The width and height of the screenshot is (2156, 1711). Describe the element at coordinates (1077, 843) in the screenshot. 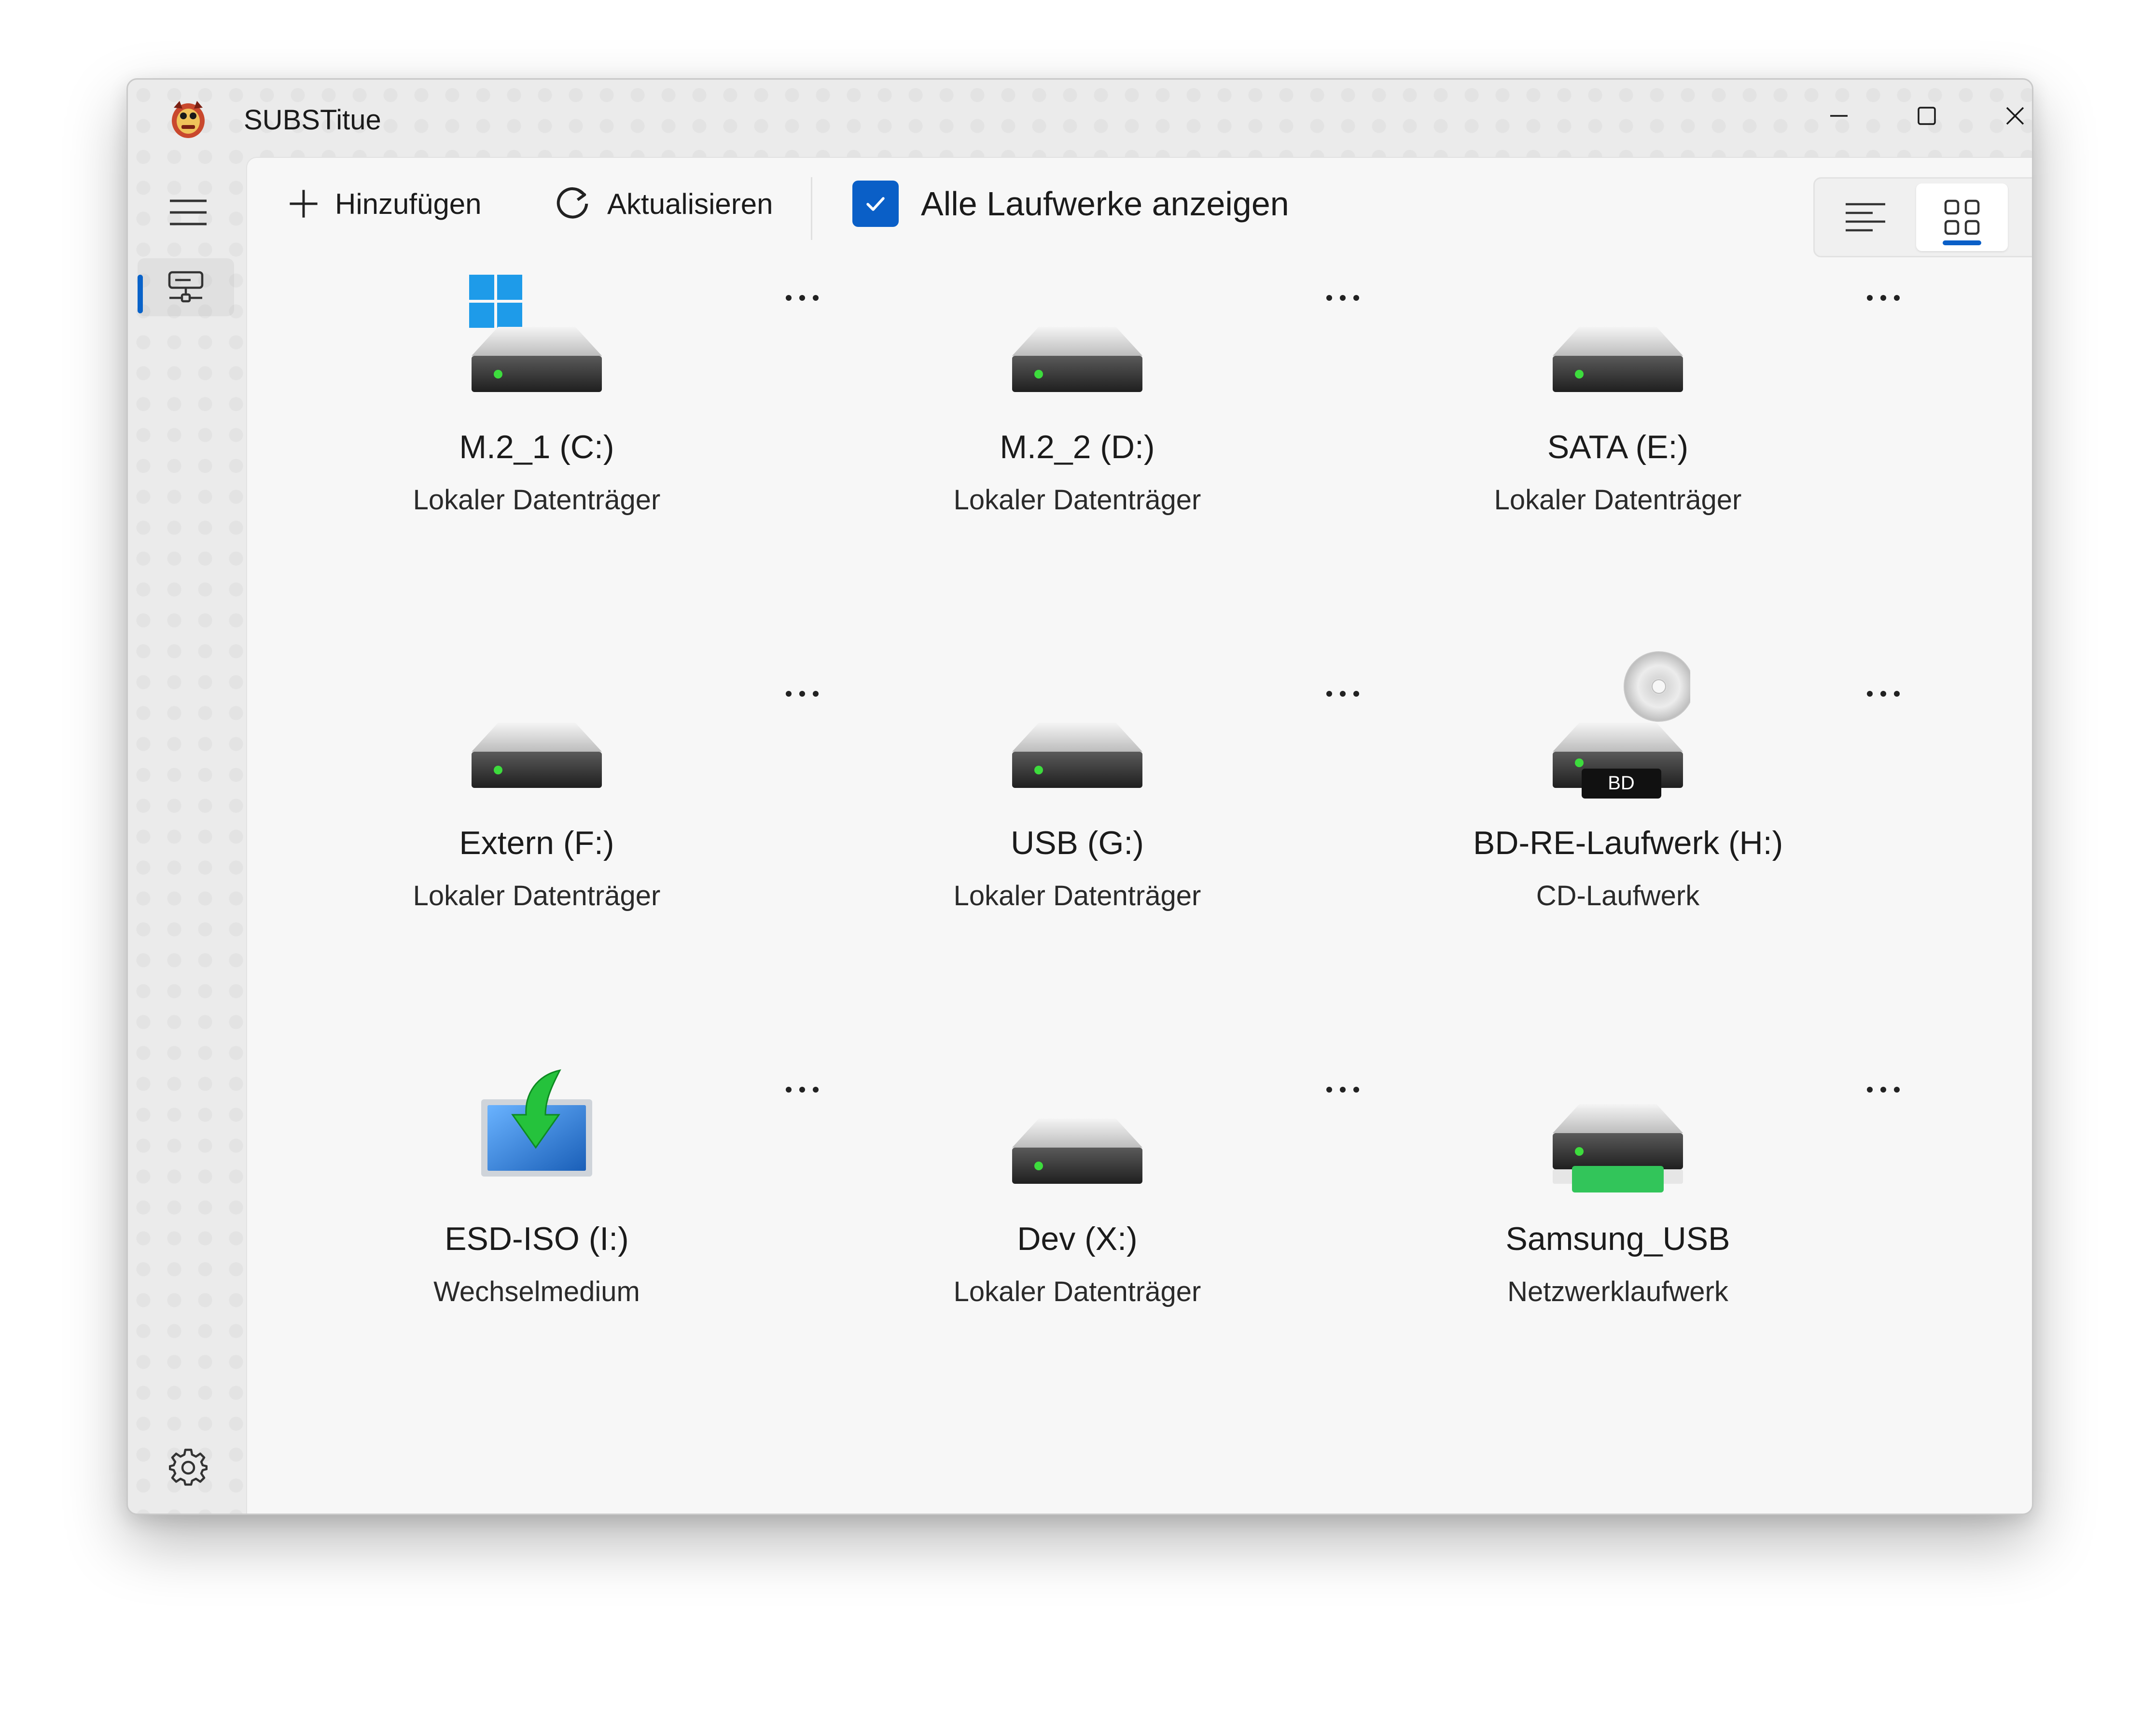

I see `drive-name: USB (G:)` at that location.